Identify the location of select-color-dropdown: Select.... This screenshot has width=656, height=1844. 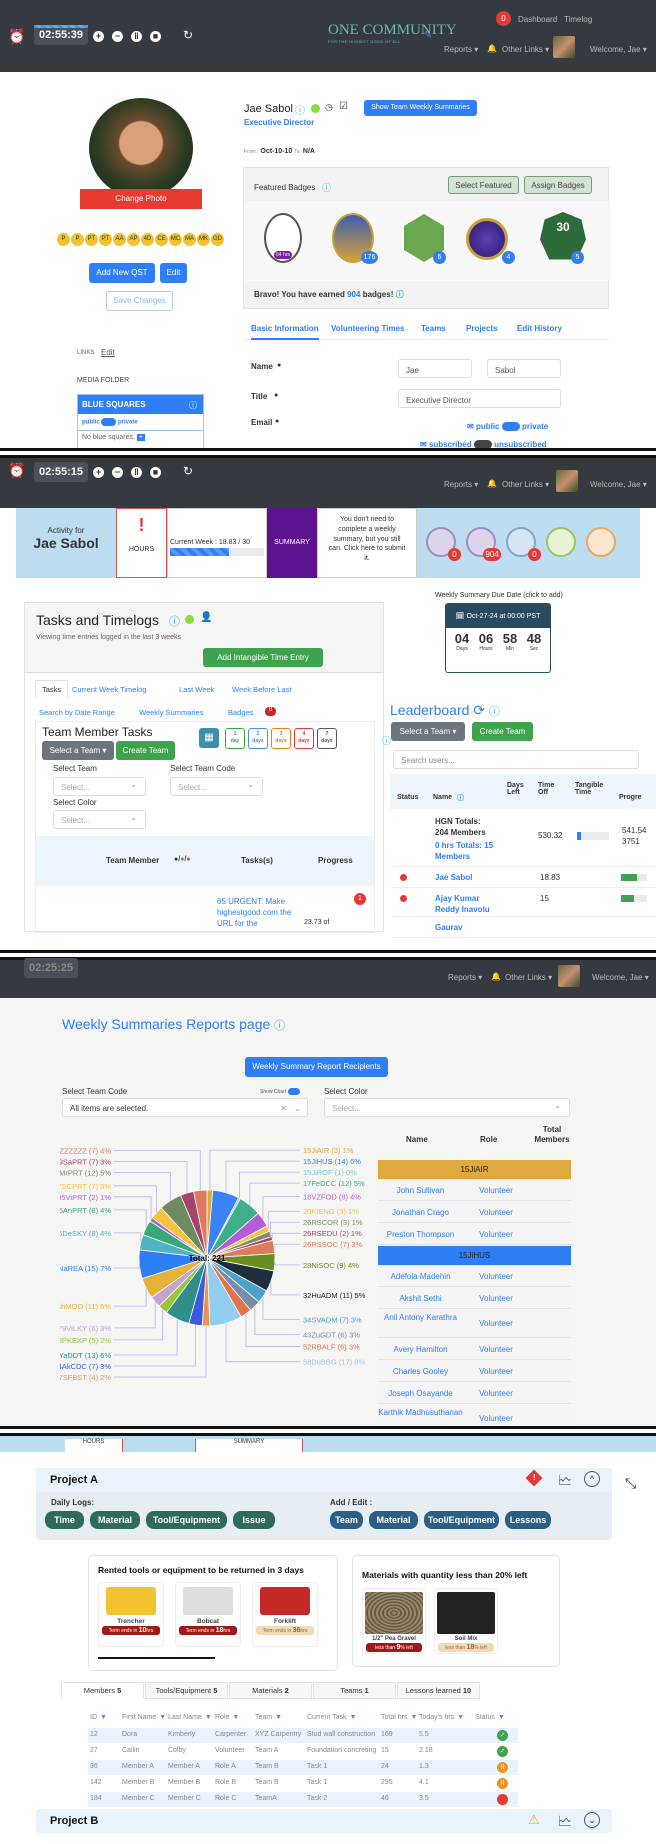
(99, 819).